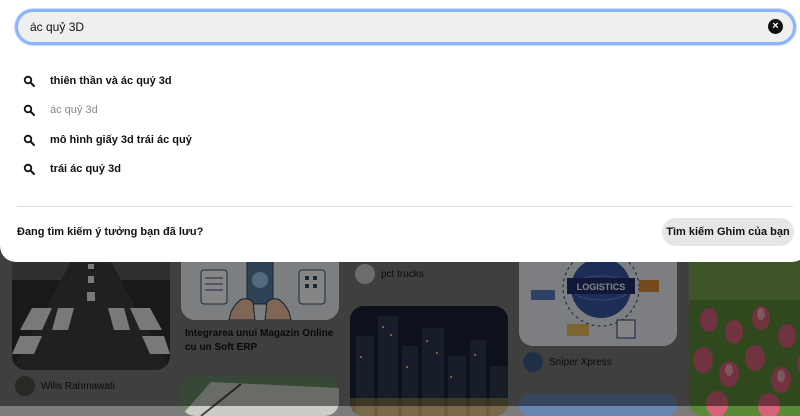 The width and height of the screenshot is (800, 416). What do you see at coordinates (397, 110) in the screenshot?
I see `suggestion-item-2: ác quỷ 3d` at bounding box center [397, 110].